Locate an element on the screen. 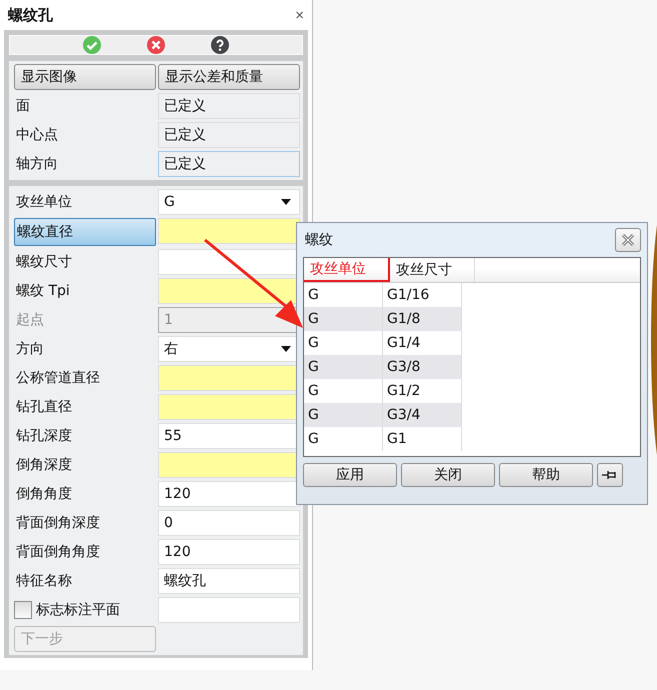 The height and width of the screenshot is (690, 657). close-button: × is located at coordinates (299, 15).